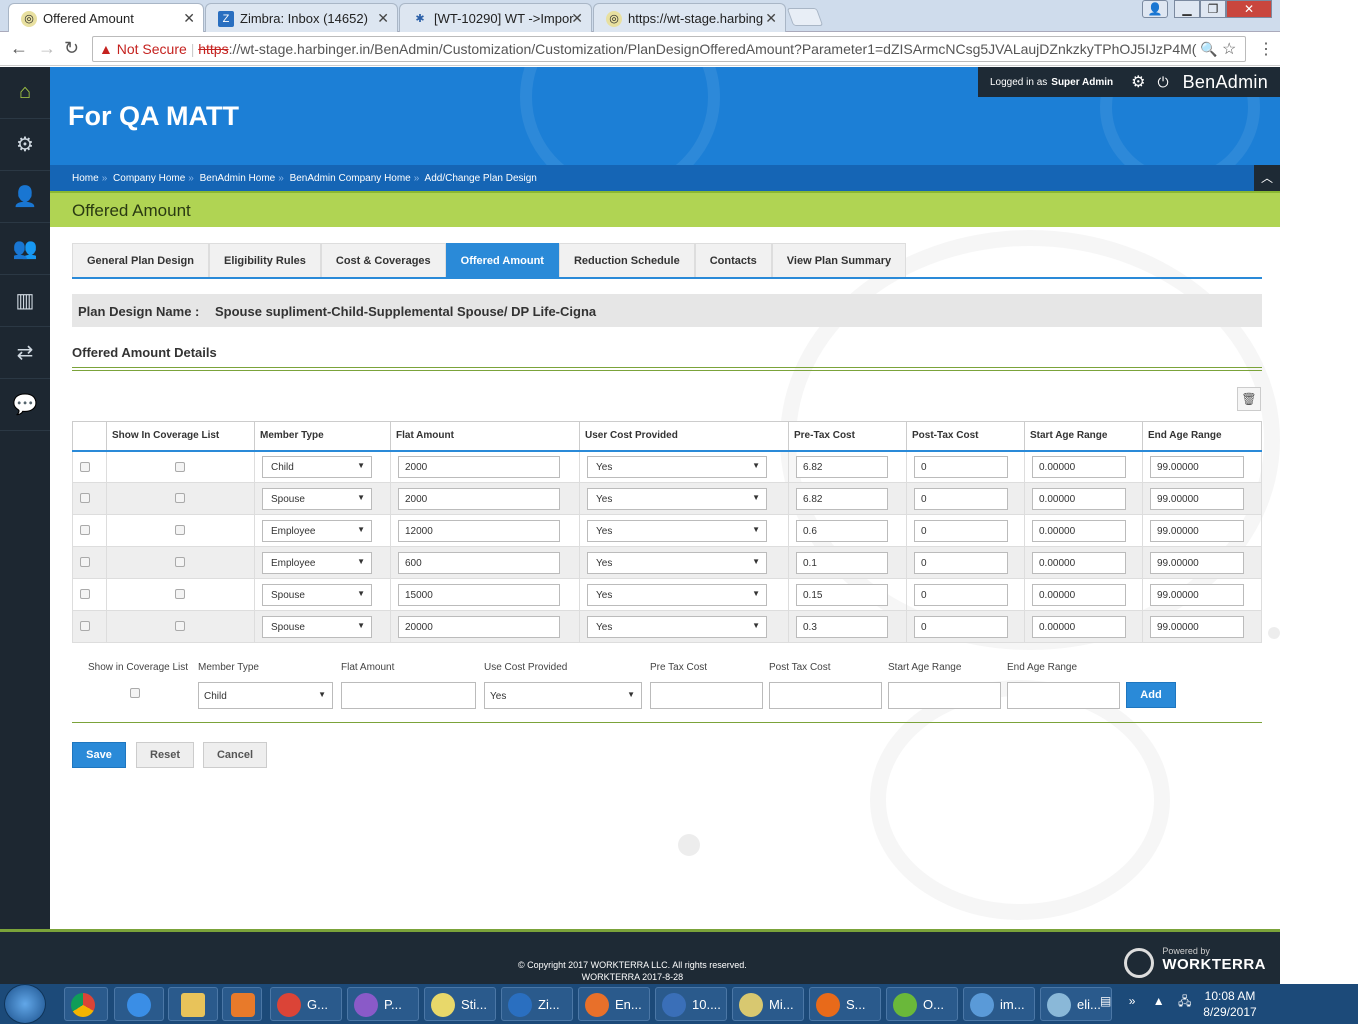 The image size is (1358, 1024). Describe the element at coordinates (706, 695) in the screenshot. I see `pre-tax-cost-input` at that location.